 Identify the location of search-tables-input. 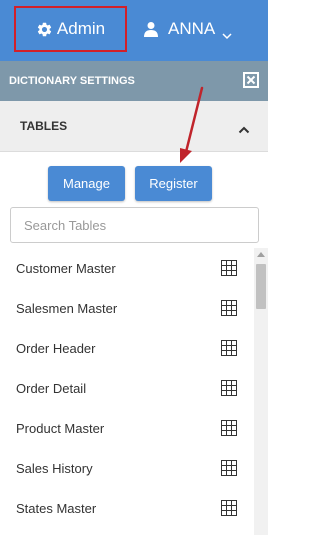
(134, 225).